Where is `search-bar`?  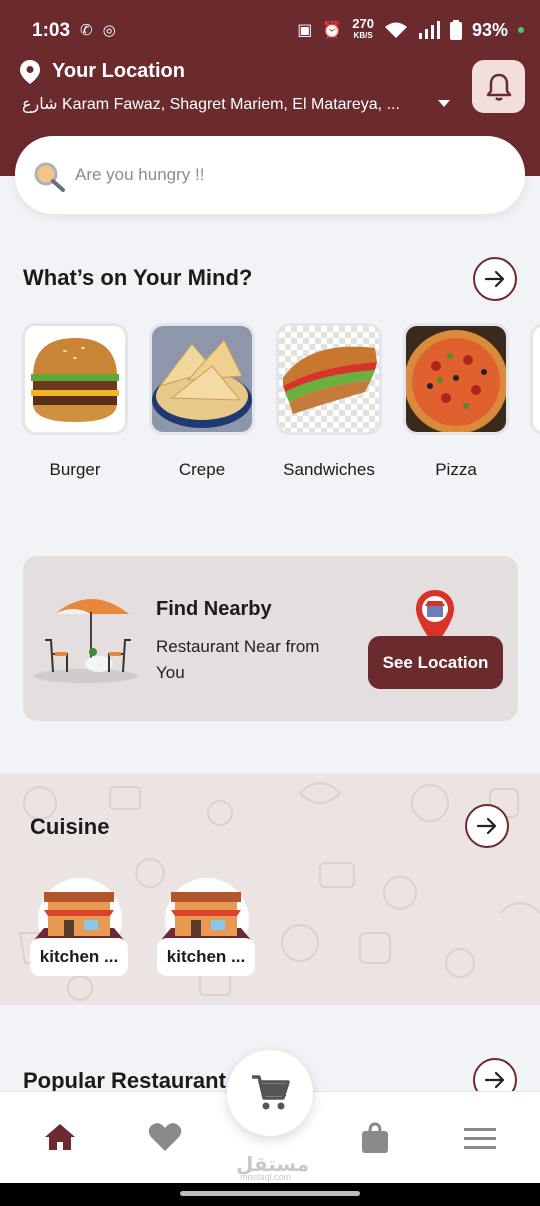 search-bar is located at coordinates (270, 175).